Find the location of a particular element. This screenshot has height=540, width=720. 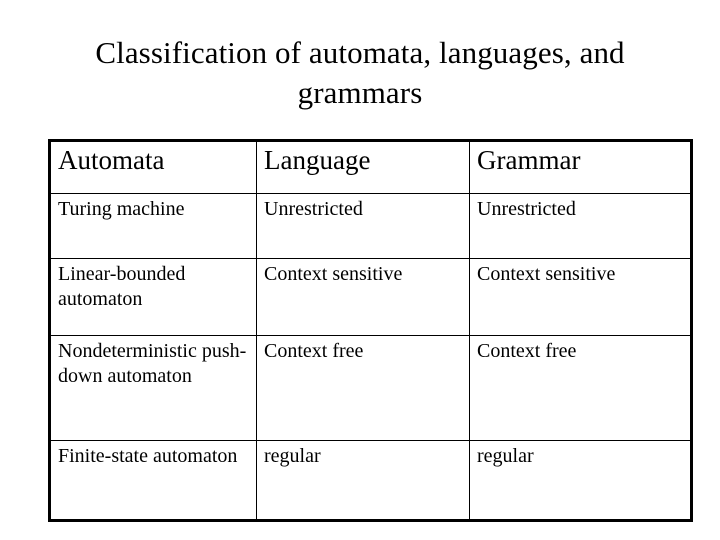

column-header-automata: Automata is located at coordinates (153, 167).